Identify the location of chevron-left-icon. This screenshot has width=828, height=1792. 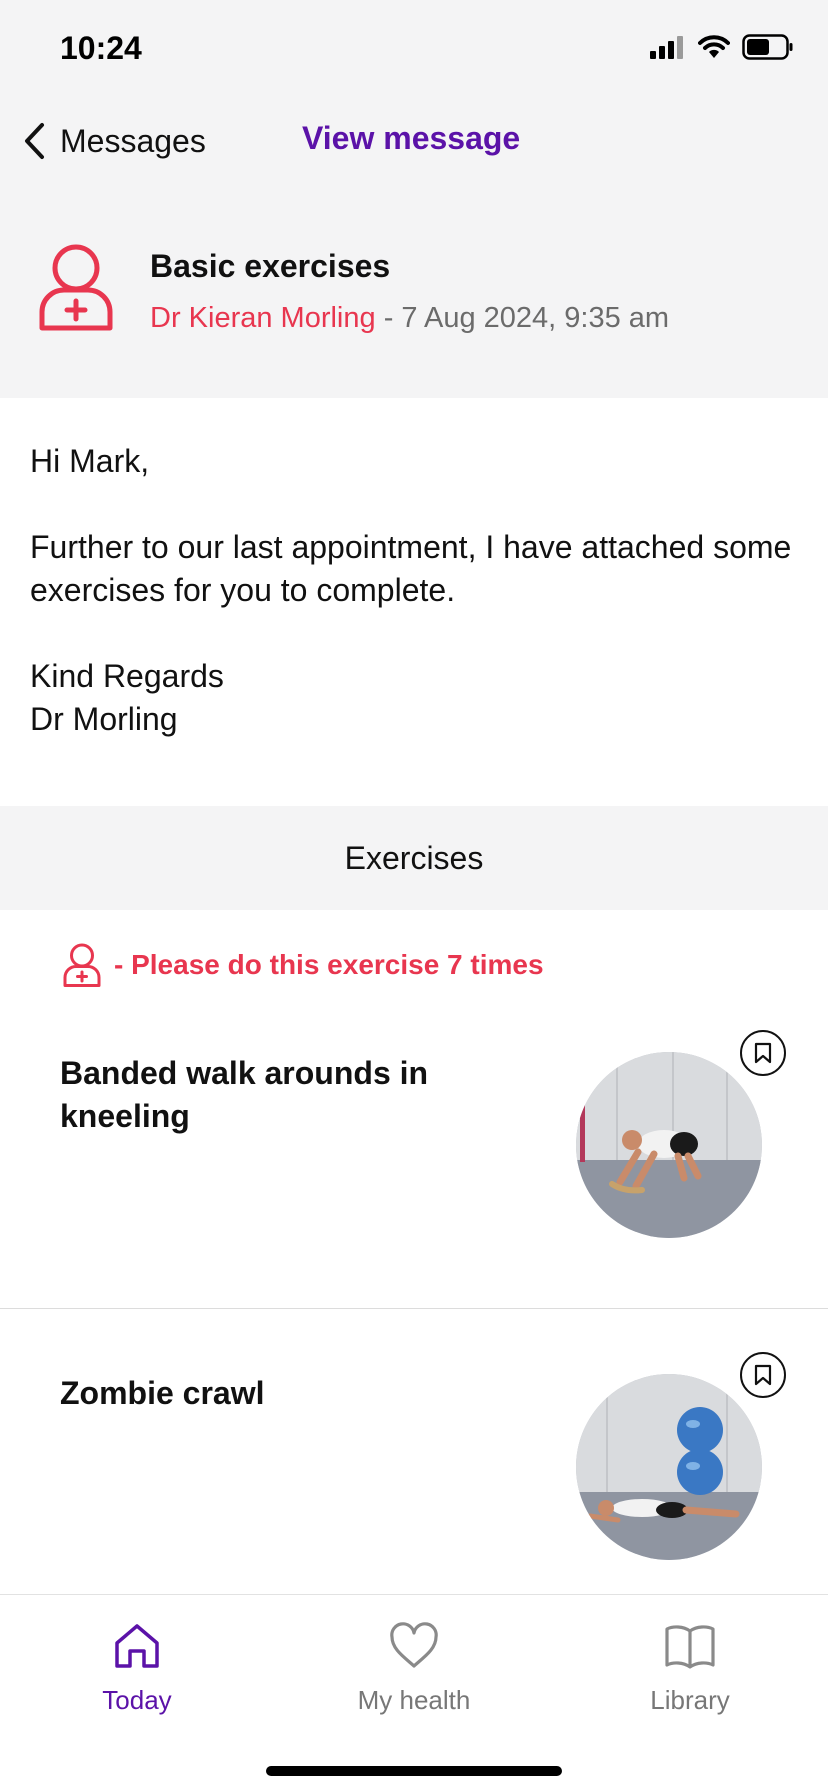
(34, 141).